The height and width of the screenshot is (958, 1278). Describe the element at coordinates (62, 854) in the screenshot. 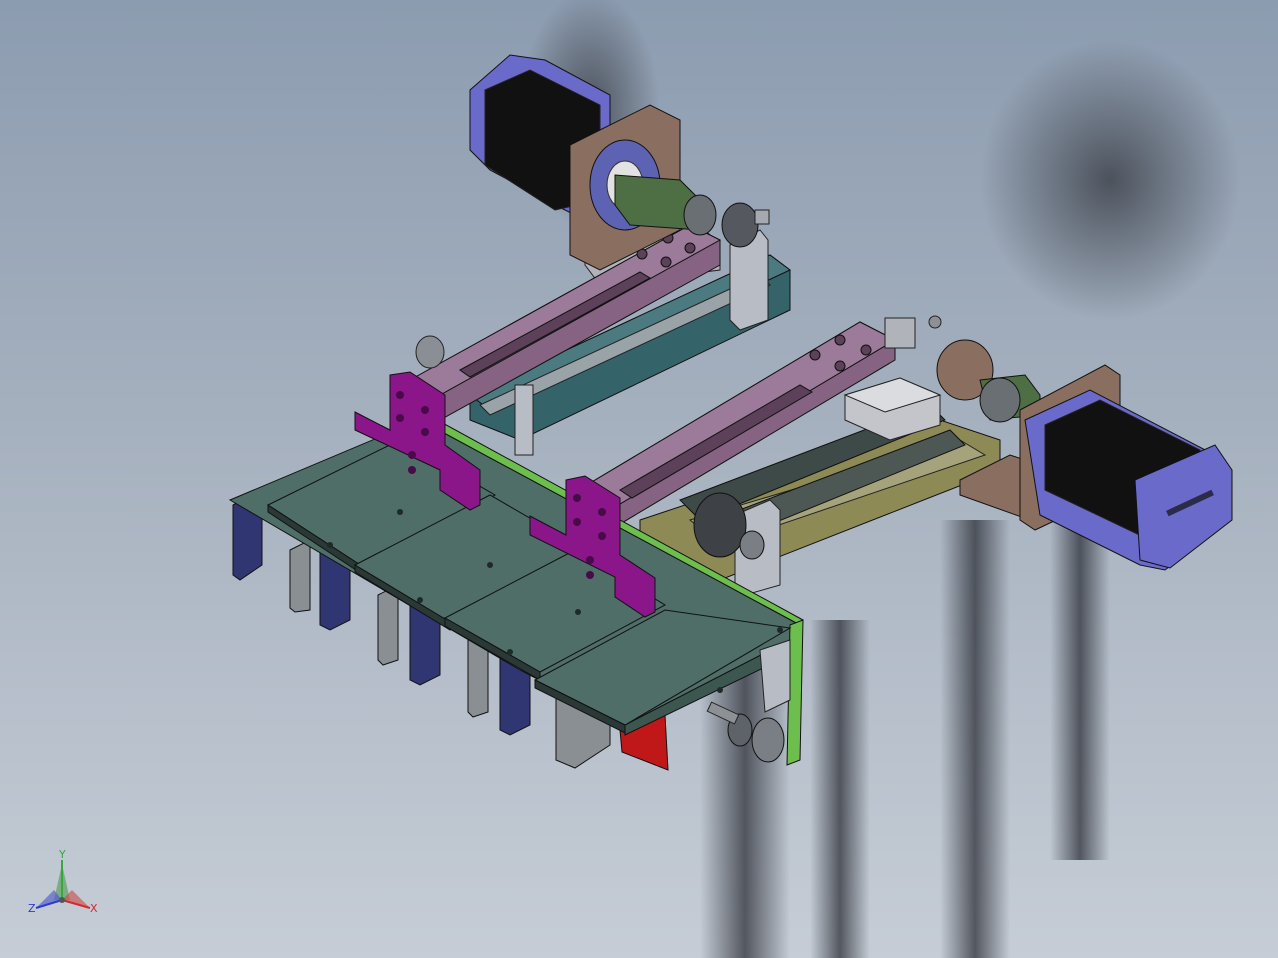

I see `triad-label-y: Y` at that location.